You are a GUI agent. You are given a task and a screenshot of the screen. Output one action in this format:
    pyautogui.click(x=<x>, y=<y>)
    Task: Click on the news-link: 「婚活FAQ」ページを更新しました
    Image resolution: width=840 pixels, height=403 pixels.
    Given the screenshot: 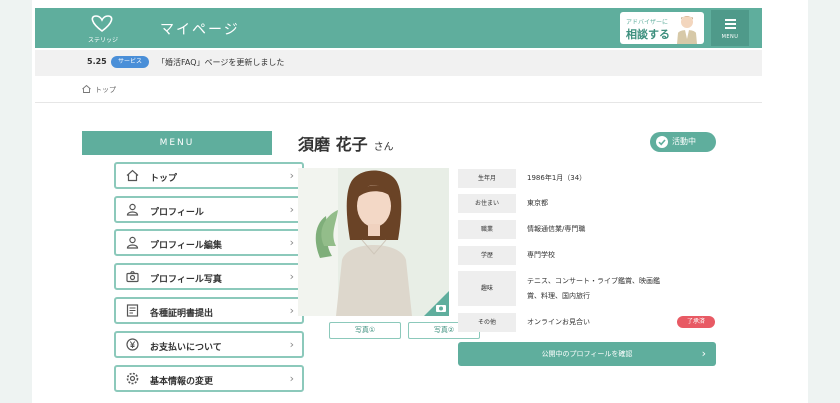 What is the action you would take?
    pyautogui.click(x=220, y=62)
    